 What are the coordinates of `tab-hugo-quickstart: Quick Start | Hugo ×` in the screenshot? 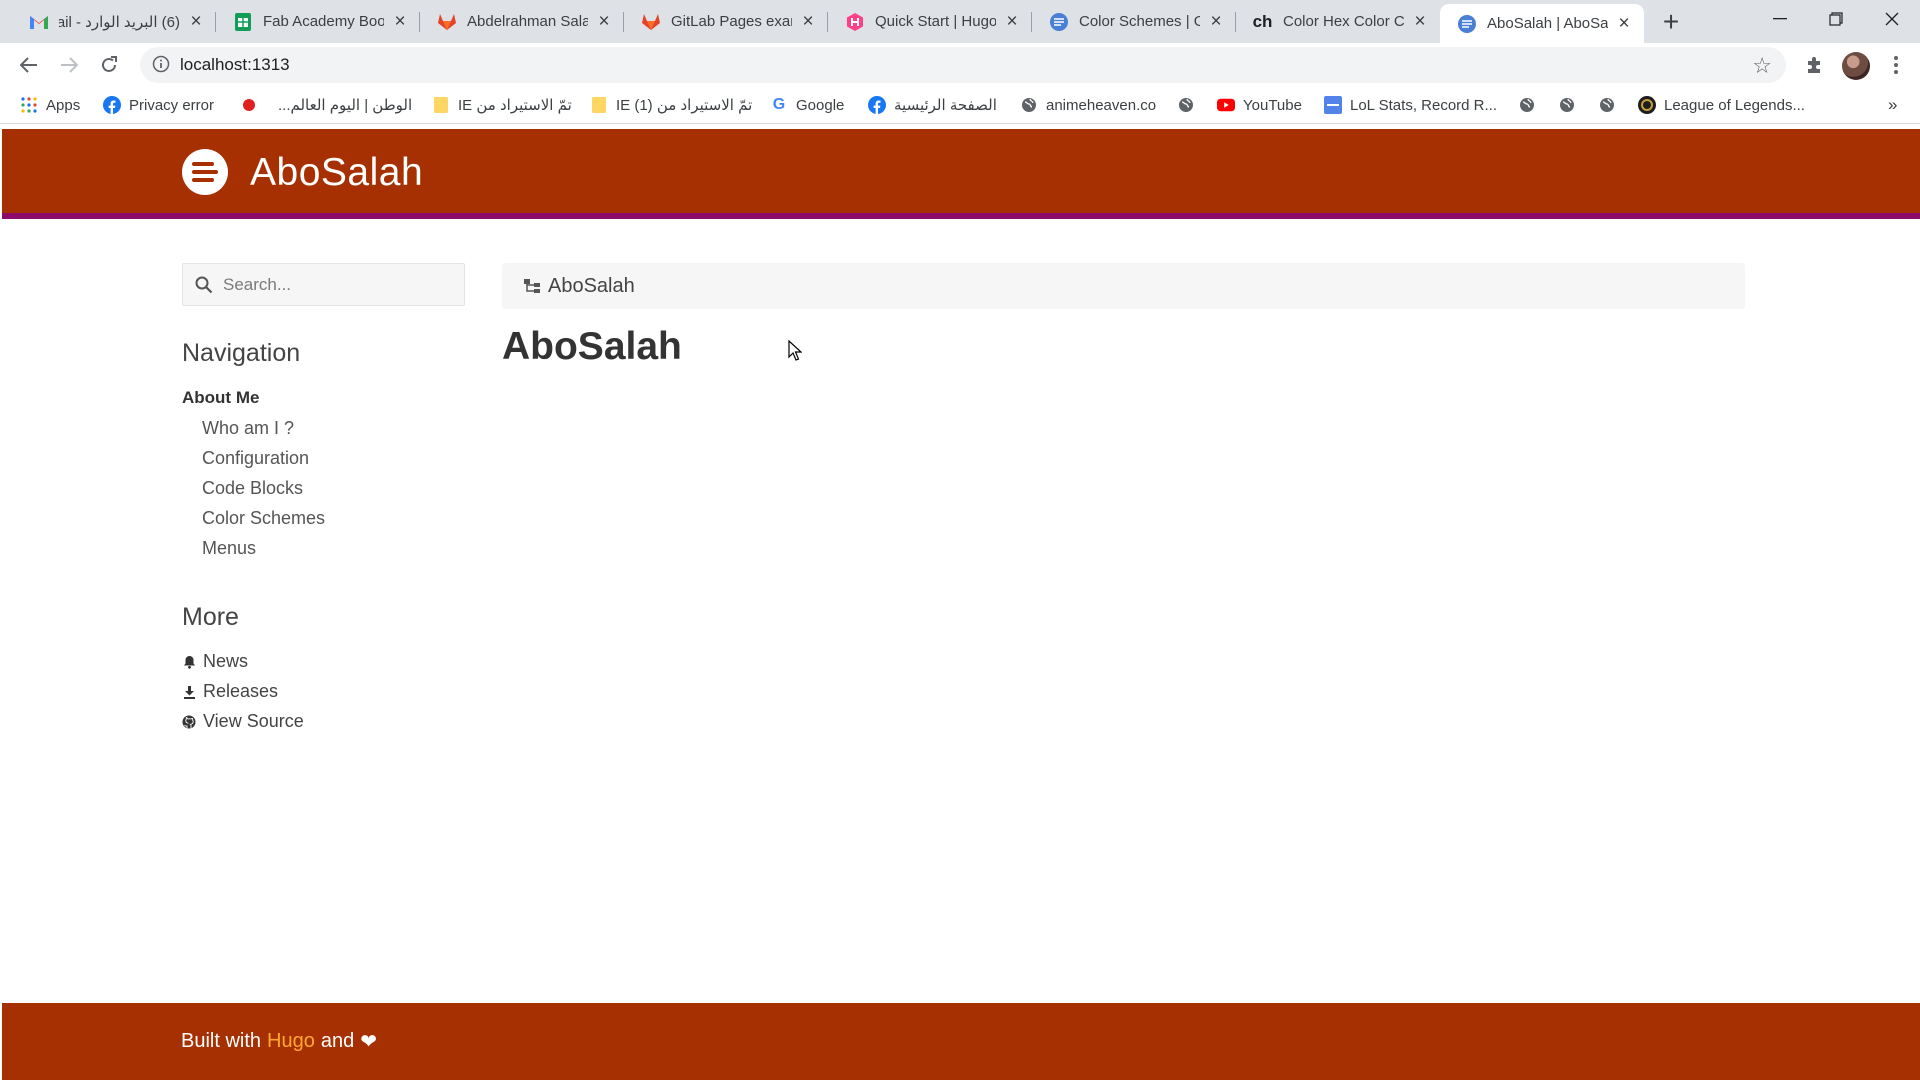 It's located at (930, 21).